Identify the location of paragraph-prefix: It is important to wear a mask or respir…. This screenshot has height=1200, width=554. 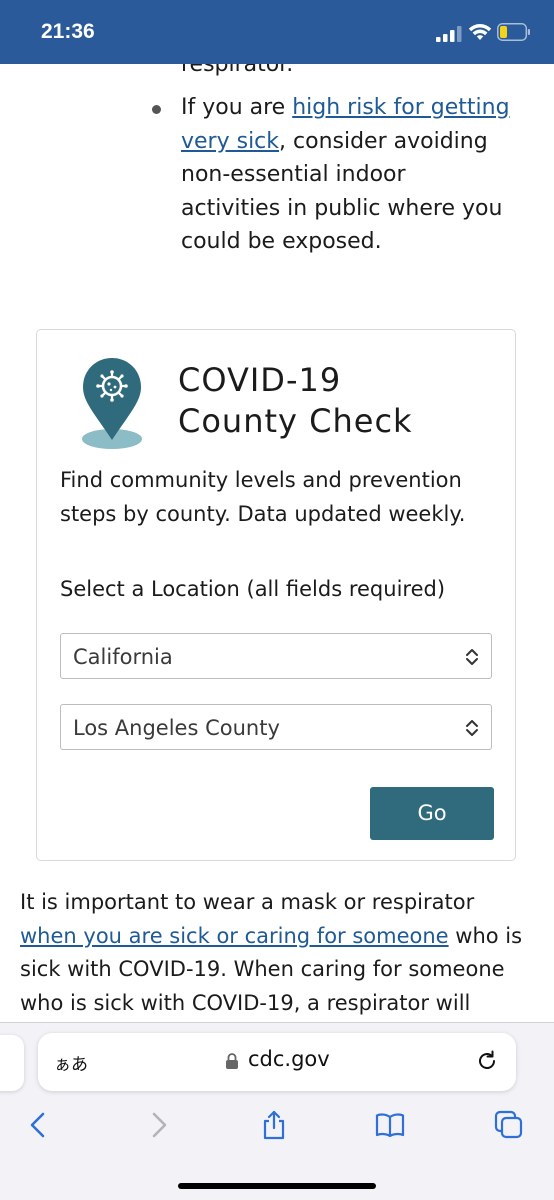
(247, 902).